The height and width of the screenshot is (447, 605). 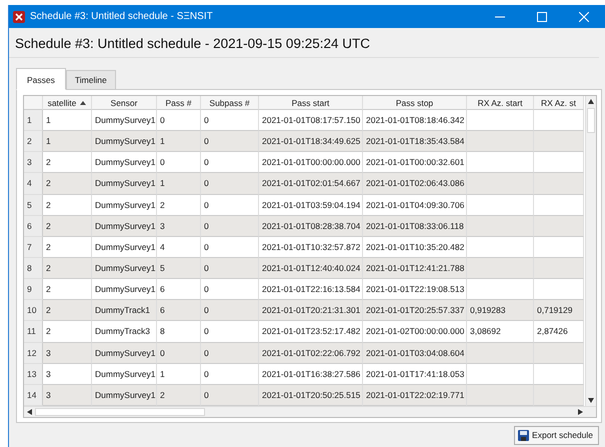 I want to click on row-number: 5, so click(x=33, y=205).